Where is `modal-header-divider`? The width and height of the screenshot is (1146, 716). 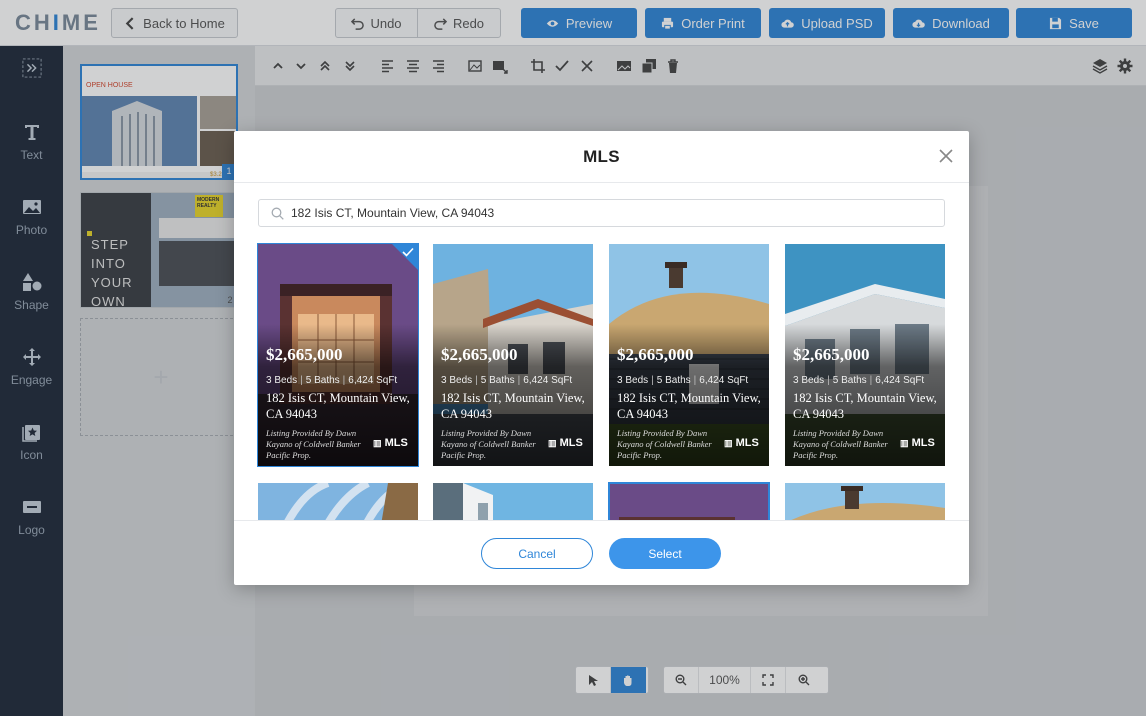 modal-header-divider is located at coordinates (601, 182).